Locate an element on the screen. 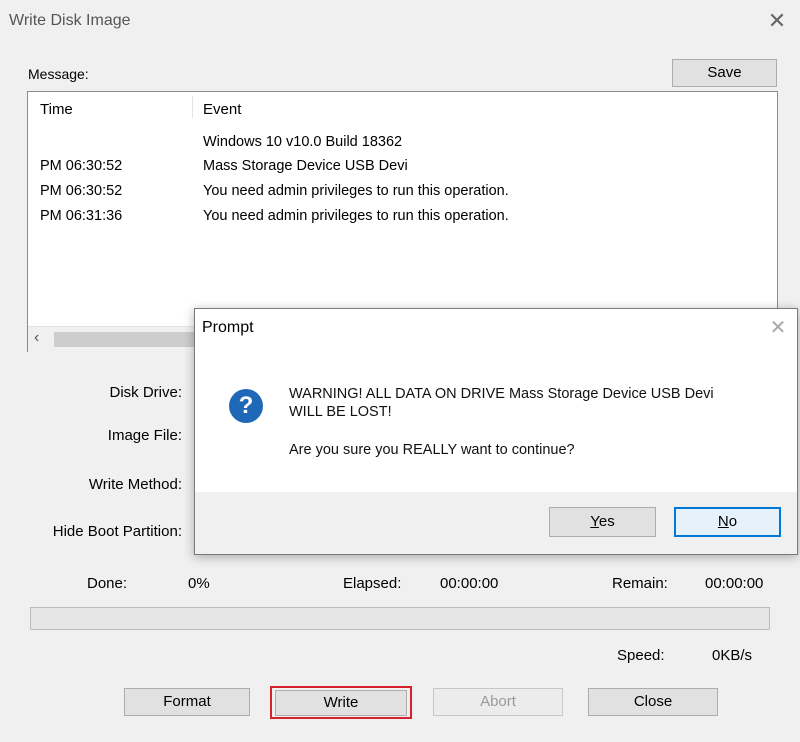  dialog-title: Prompt is located at coordinates (228, 327).